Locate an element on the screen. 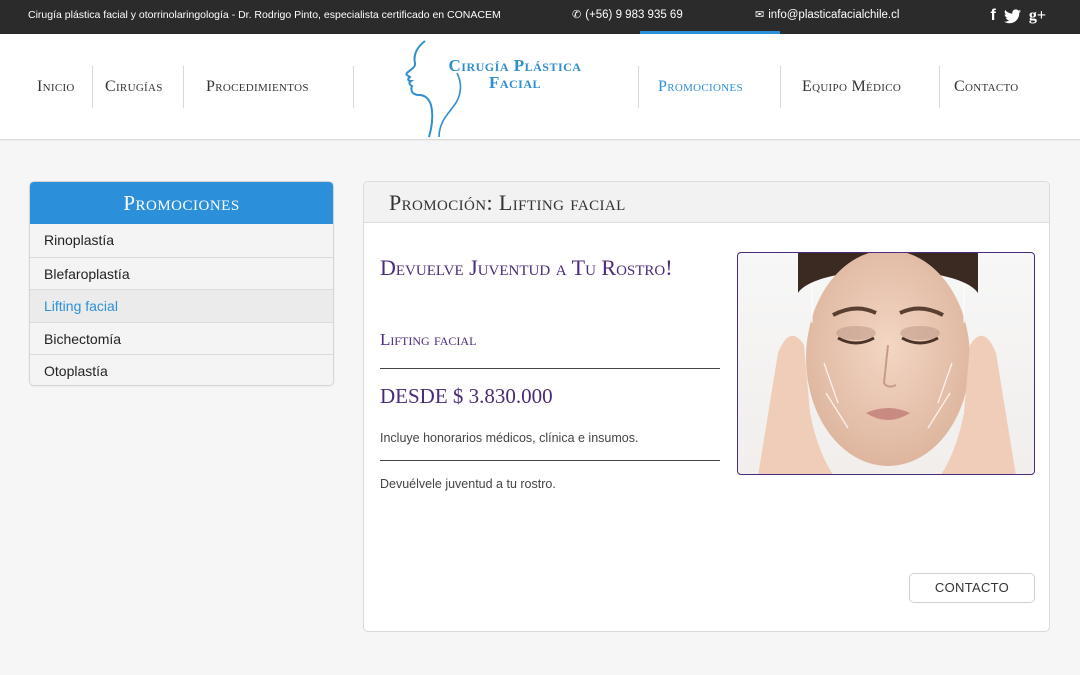 The image size is (1080, 675). promo-subtitle: Lifting facial is located at coordinates (428, 339).